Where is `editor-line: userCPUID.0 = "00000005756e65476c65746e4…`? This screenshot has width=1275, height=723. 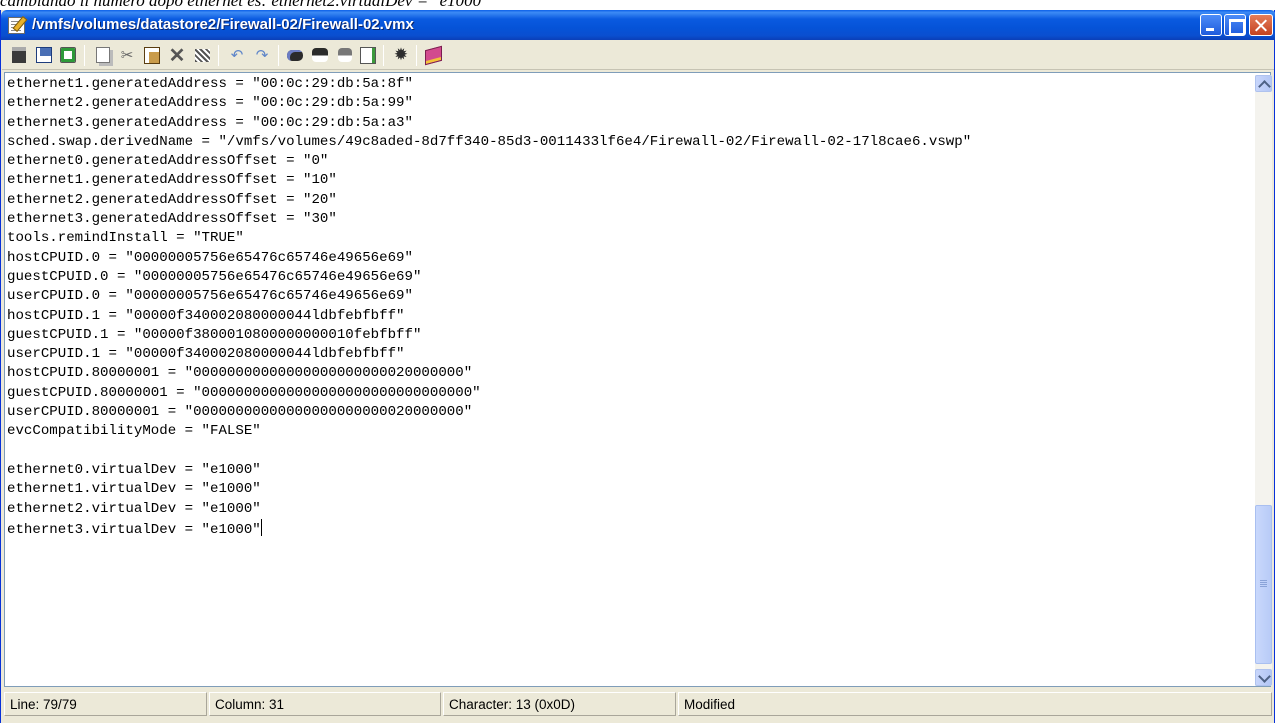
editor-line: userCPUID.0 = "00000005756e65476c65746e4… is located at coordinates (629, 296).